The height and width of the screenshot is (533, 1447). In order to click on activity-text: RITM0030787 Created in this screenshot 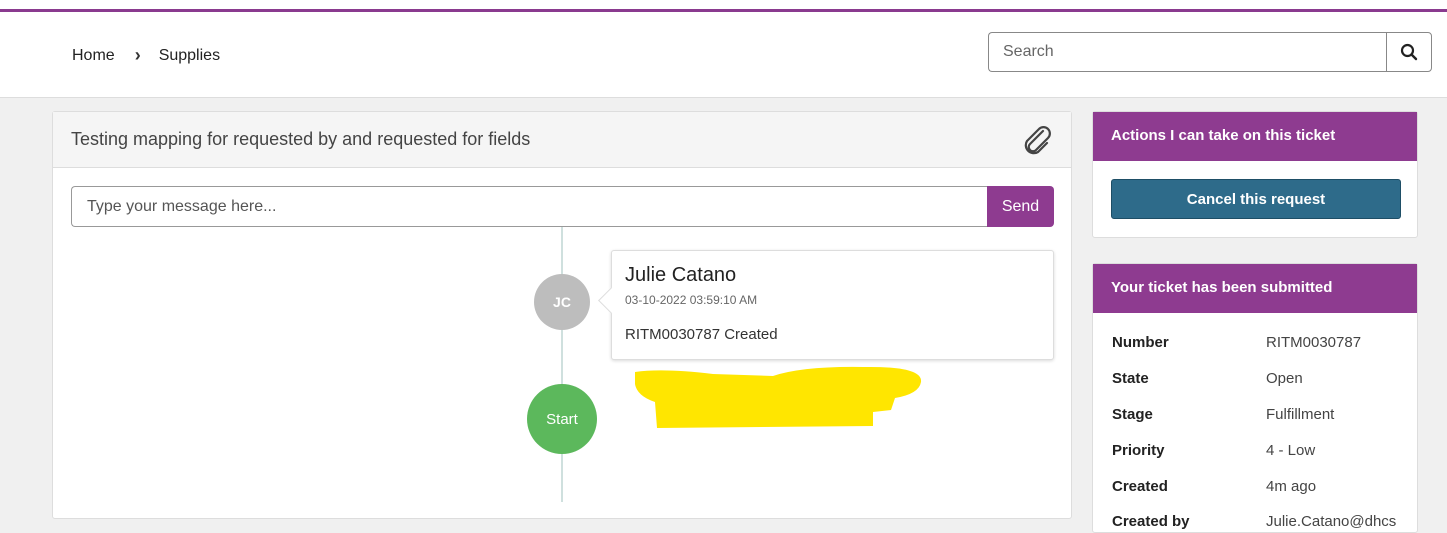, I will do `click(701, 334)`.